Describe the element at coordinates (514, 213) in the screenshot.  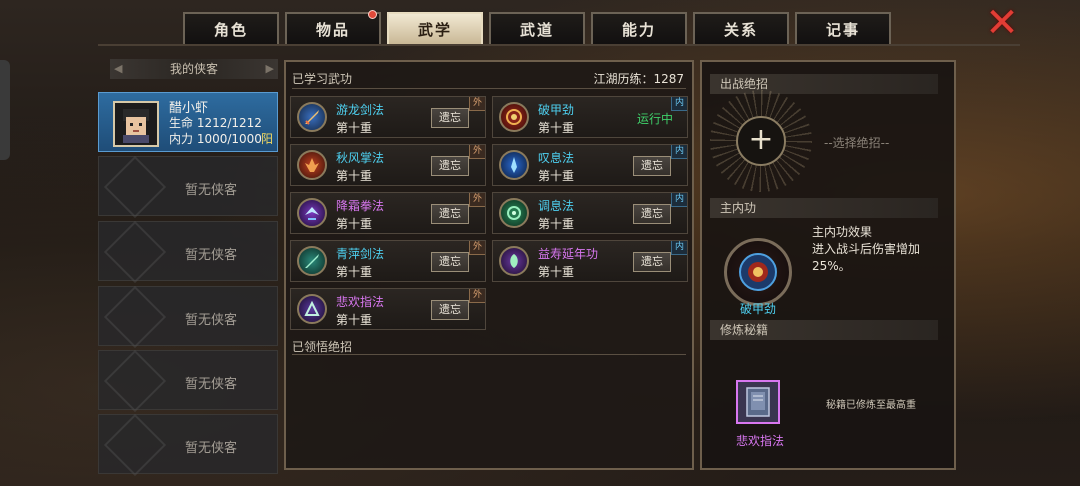
I see `breath-icon` at that location.